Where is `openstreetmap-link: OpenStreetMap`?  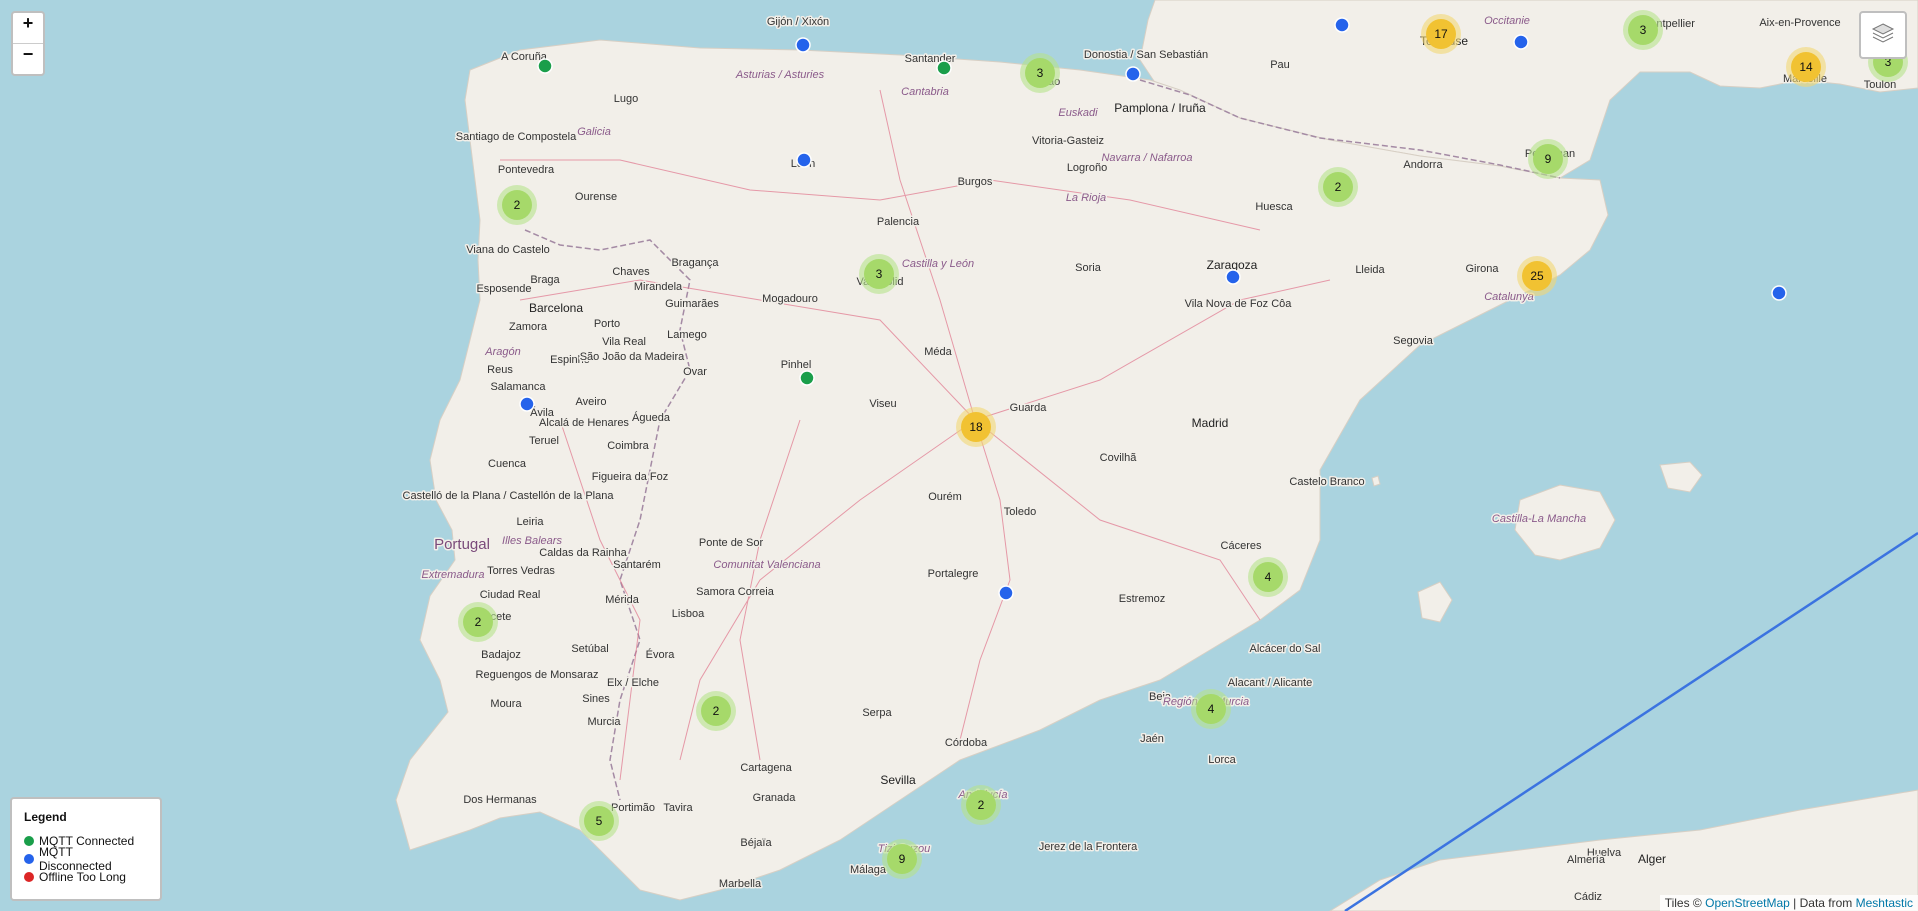 openstreetmap-link: OpenStreetMap is located at coordinates (1747, 903).